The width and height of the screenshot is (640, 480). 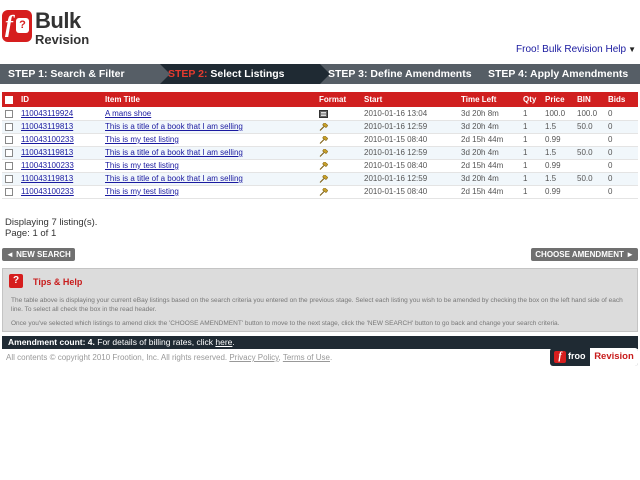 I want to click on step-4: STEP 4: Apply Amendments, so click(x=560, y=74).